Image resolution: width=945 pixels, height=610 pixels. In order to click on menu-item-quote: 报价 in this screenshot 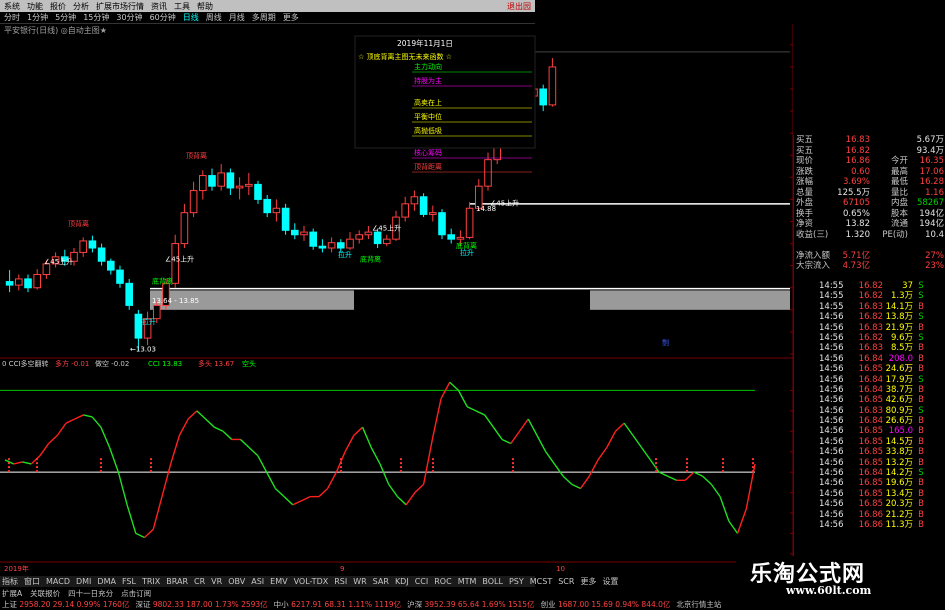, I will do `click(58, 6)`.